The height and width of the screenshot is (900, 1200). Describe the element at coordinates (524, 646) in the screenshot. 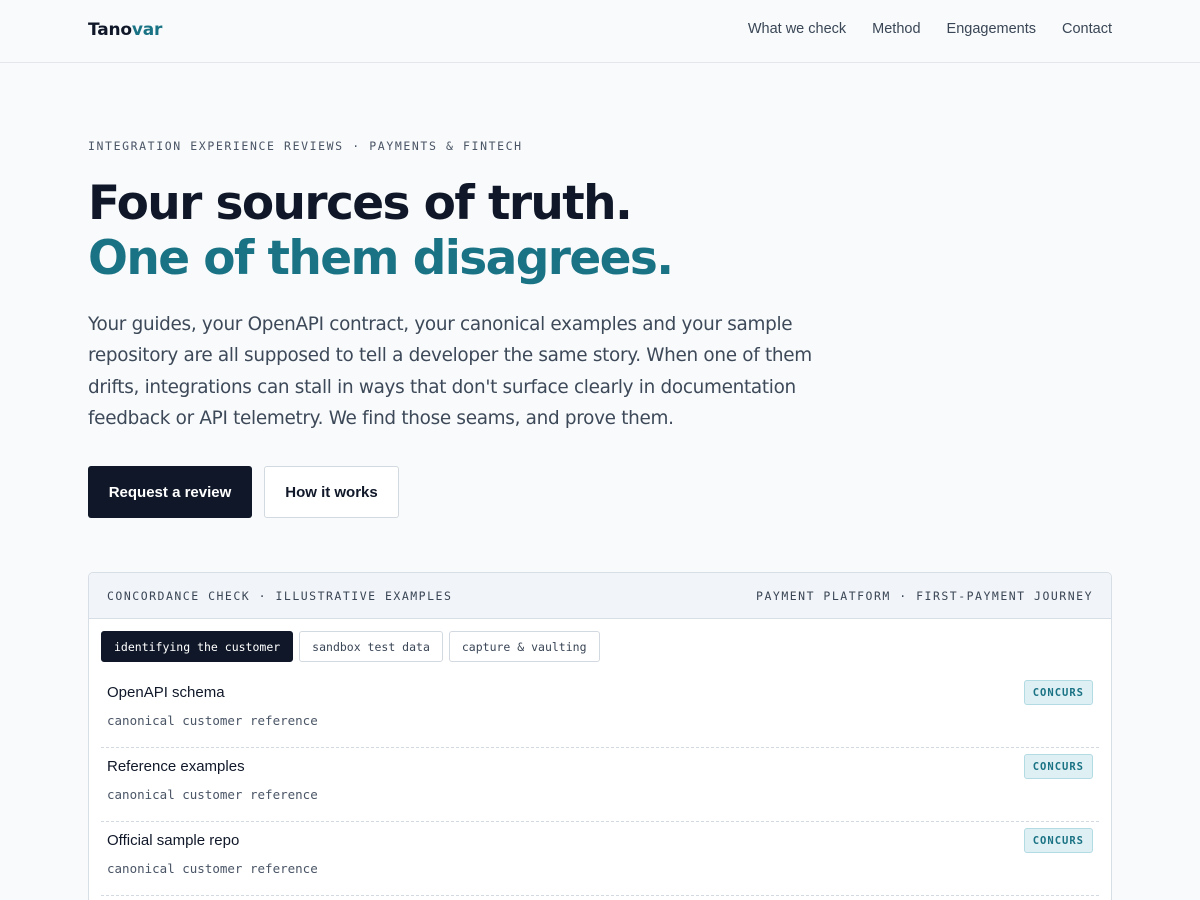

I see `tab-capture-vaulting: capture & vaulting` at that location.